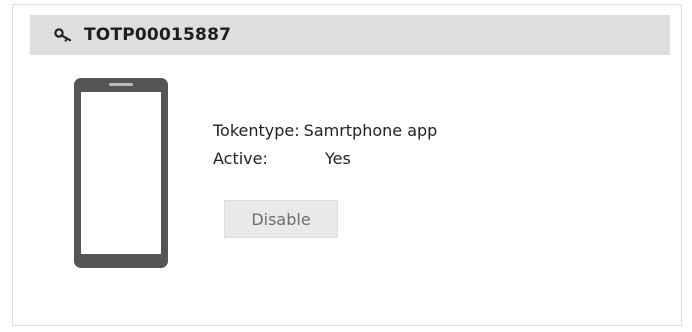 This screenshot has height=332, width=692. I want to click on token-type-value: Samrtphone app, so click(370, 130).